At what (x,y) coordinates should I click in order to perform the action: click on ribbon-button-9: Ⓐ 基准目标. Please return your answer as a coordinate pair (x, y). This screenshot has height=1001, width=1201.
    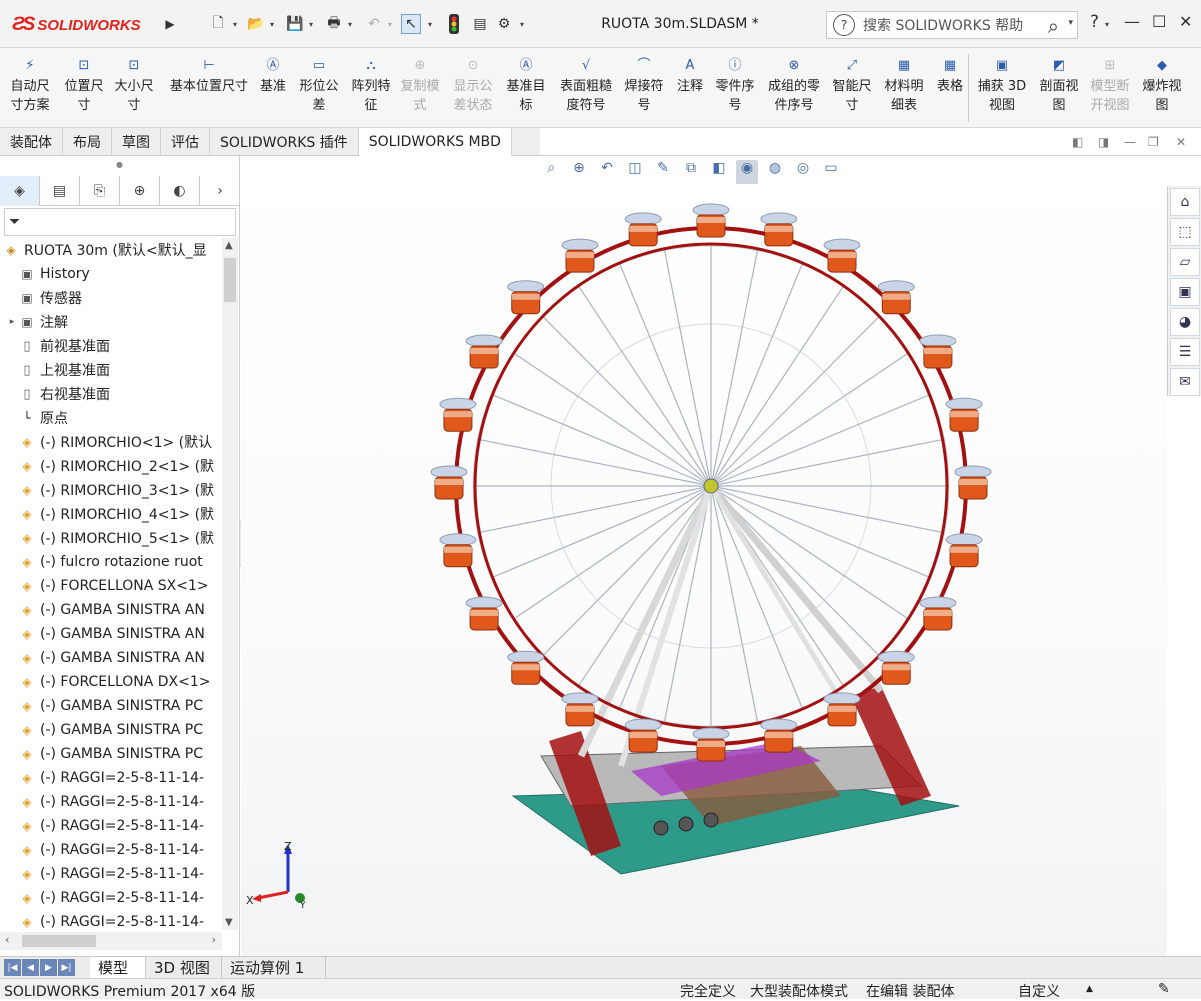
    Looking at the image, I should click on (526, 89).